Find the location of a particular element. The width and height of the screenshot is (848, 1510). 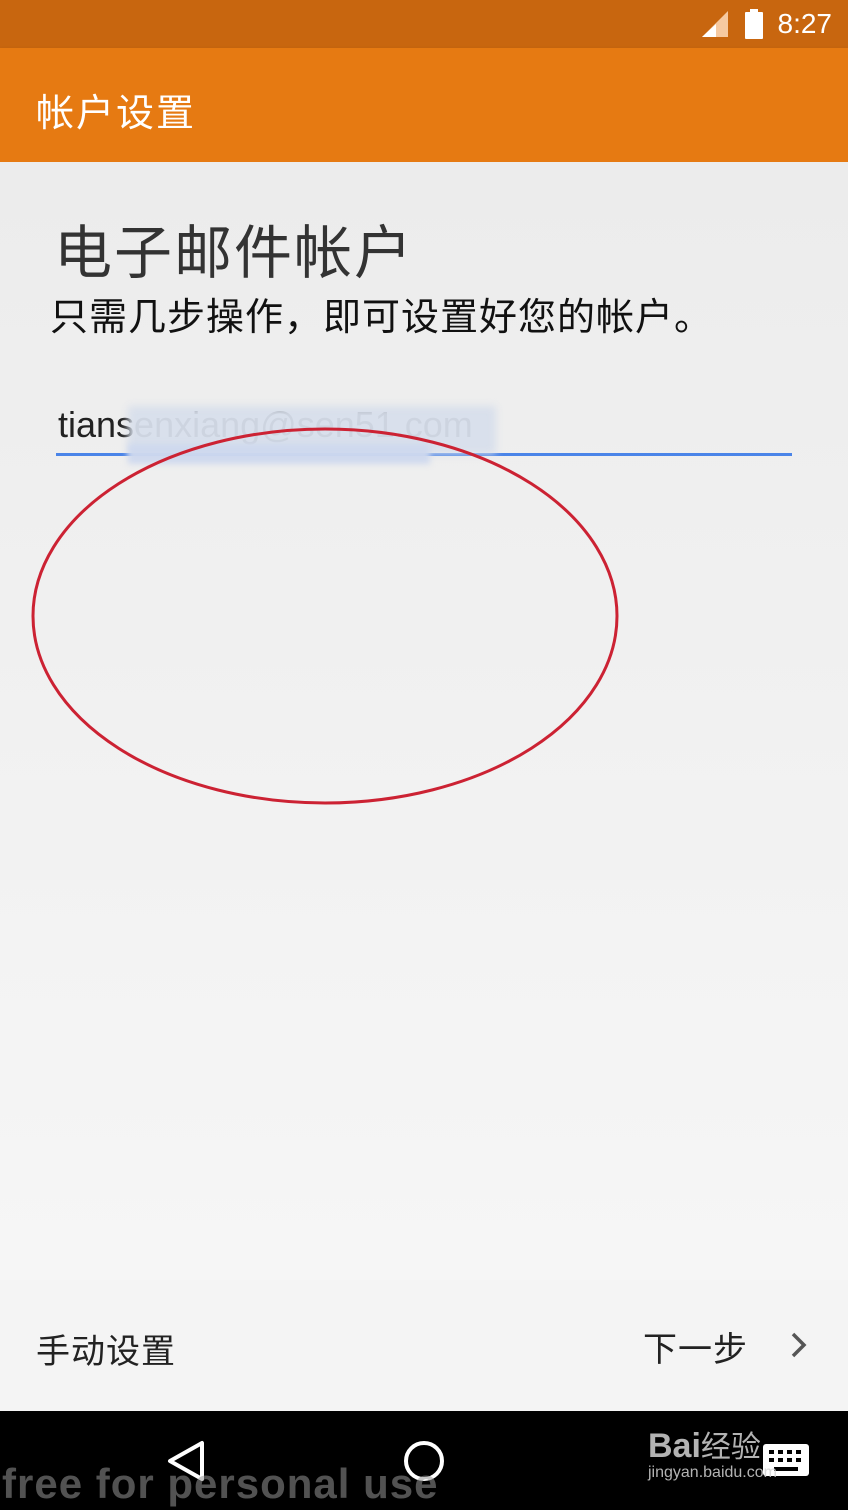

next-button-label: 下一步 is located at coordinates (695, 1350).